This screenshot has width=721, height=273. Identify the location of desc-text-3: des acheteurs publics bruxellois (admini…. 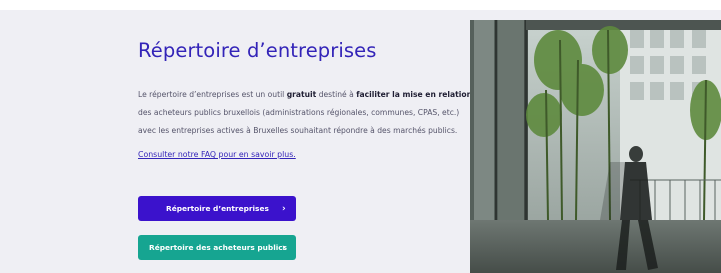
(299, 122).